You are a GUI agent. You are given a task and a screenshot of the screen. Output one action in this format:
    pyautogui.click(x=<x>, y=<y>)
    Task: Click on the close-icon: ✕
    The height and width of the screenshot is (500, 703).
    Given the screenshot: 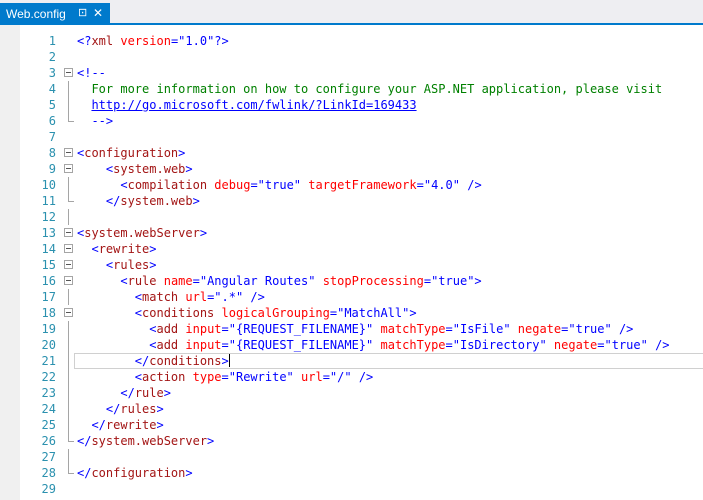 What is the action you would take?
    pyautogui.click(x=98, y=13)
    